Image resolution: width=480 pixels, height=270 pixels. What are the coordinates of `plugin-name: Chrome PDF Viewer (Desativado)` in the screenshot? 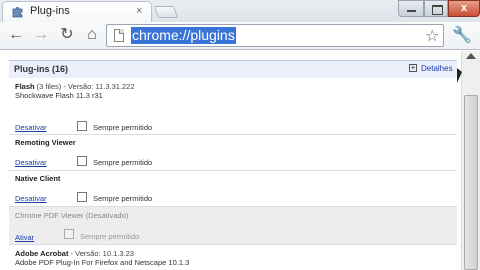 It's located at (72, 215).